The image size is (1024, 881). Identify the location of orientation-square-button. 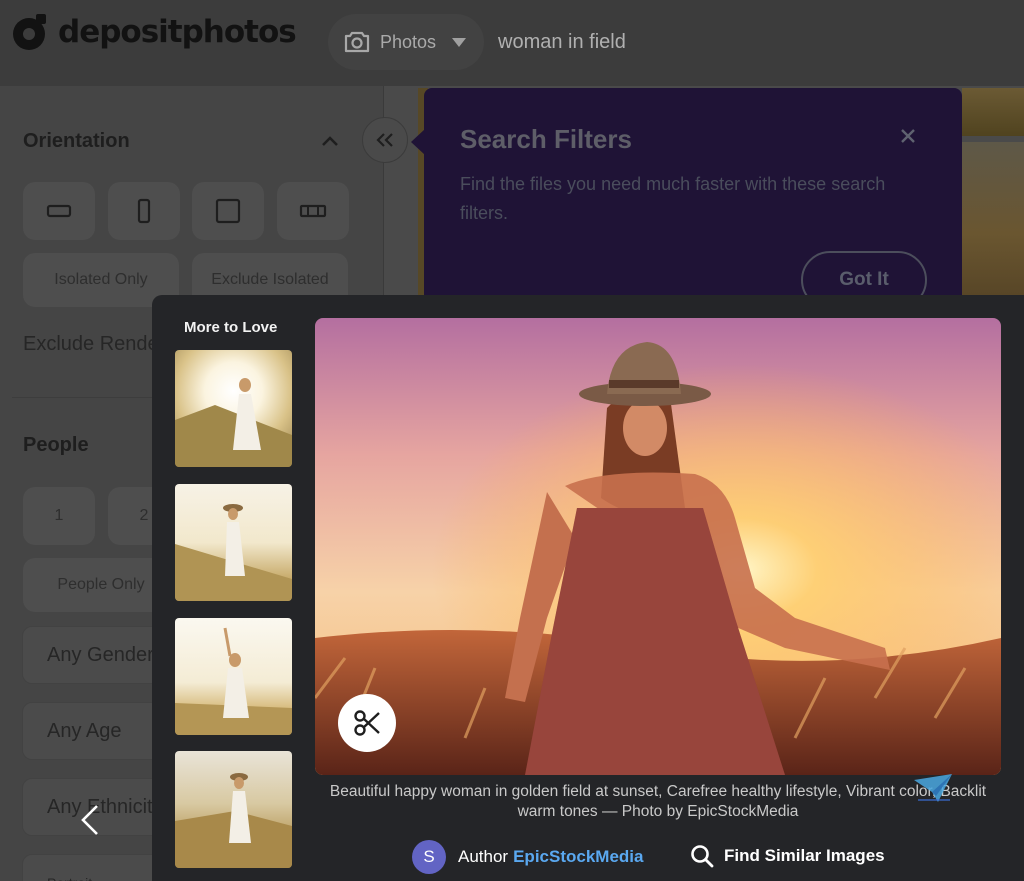
(228, 211).